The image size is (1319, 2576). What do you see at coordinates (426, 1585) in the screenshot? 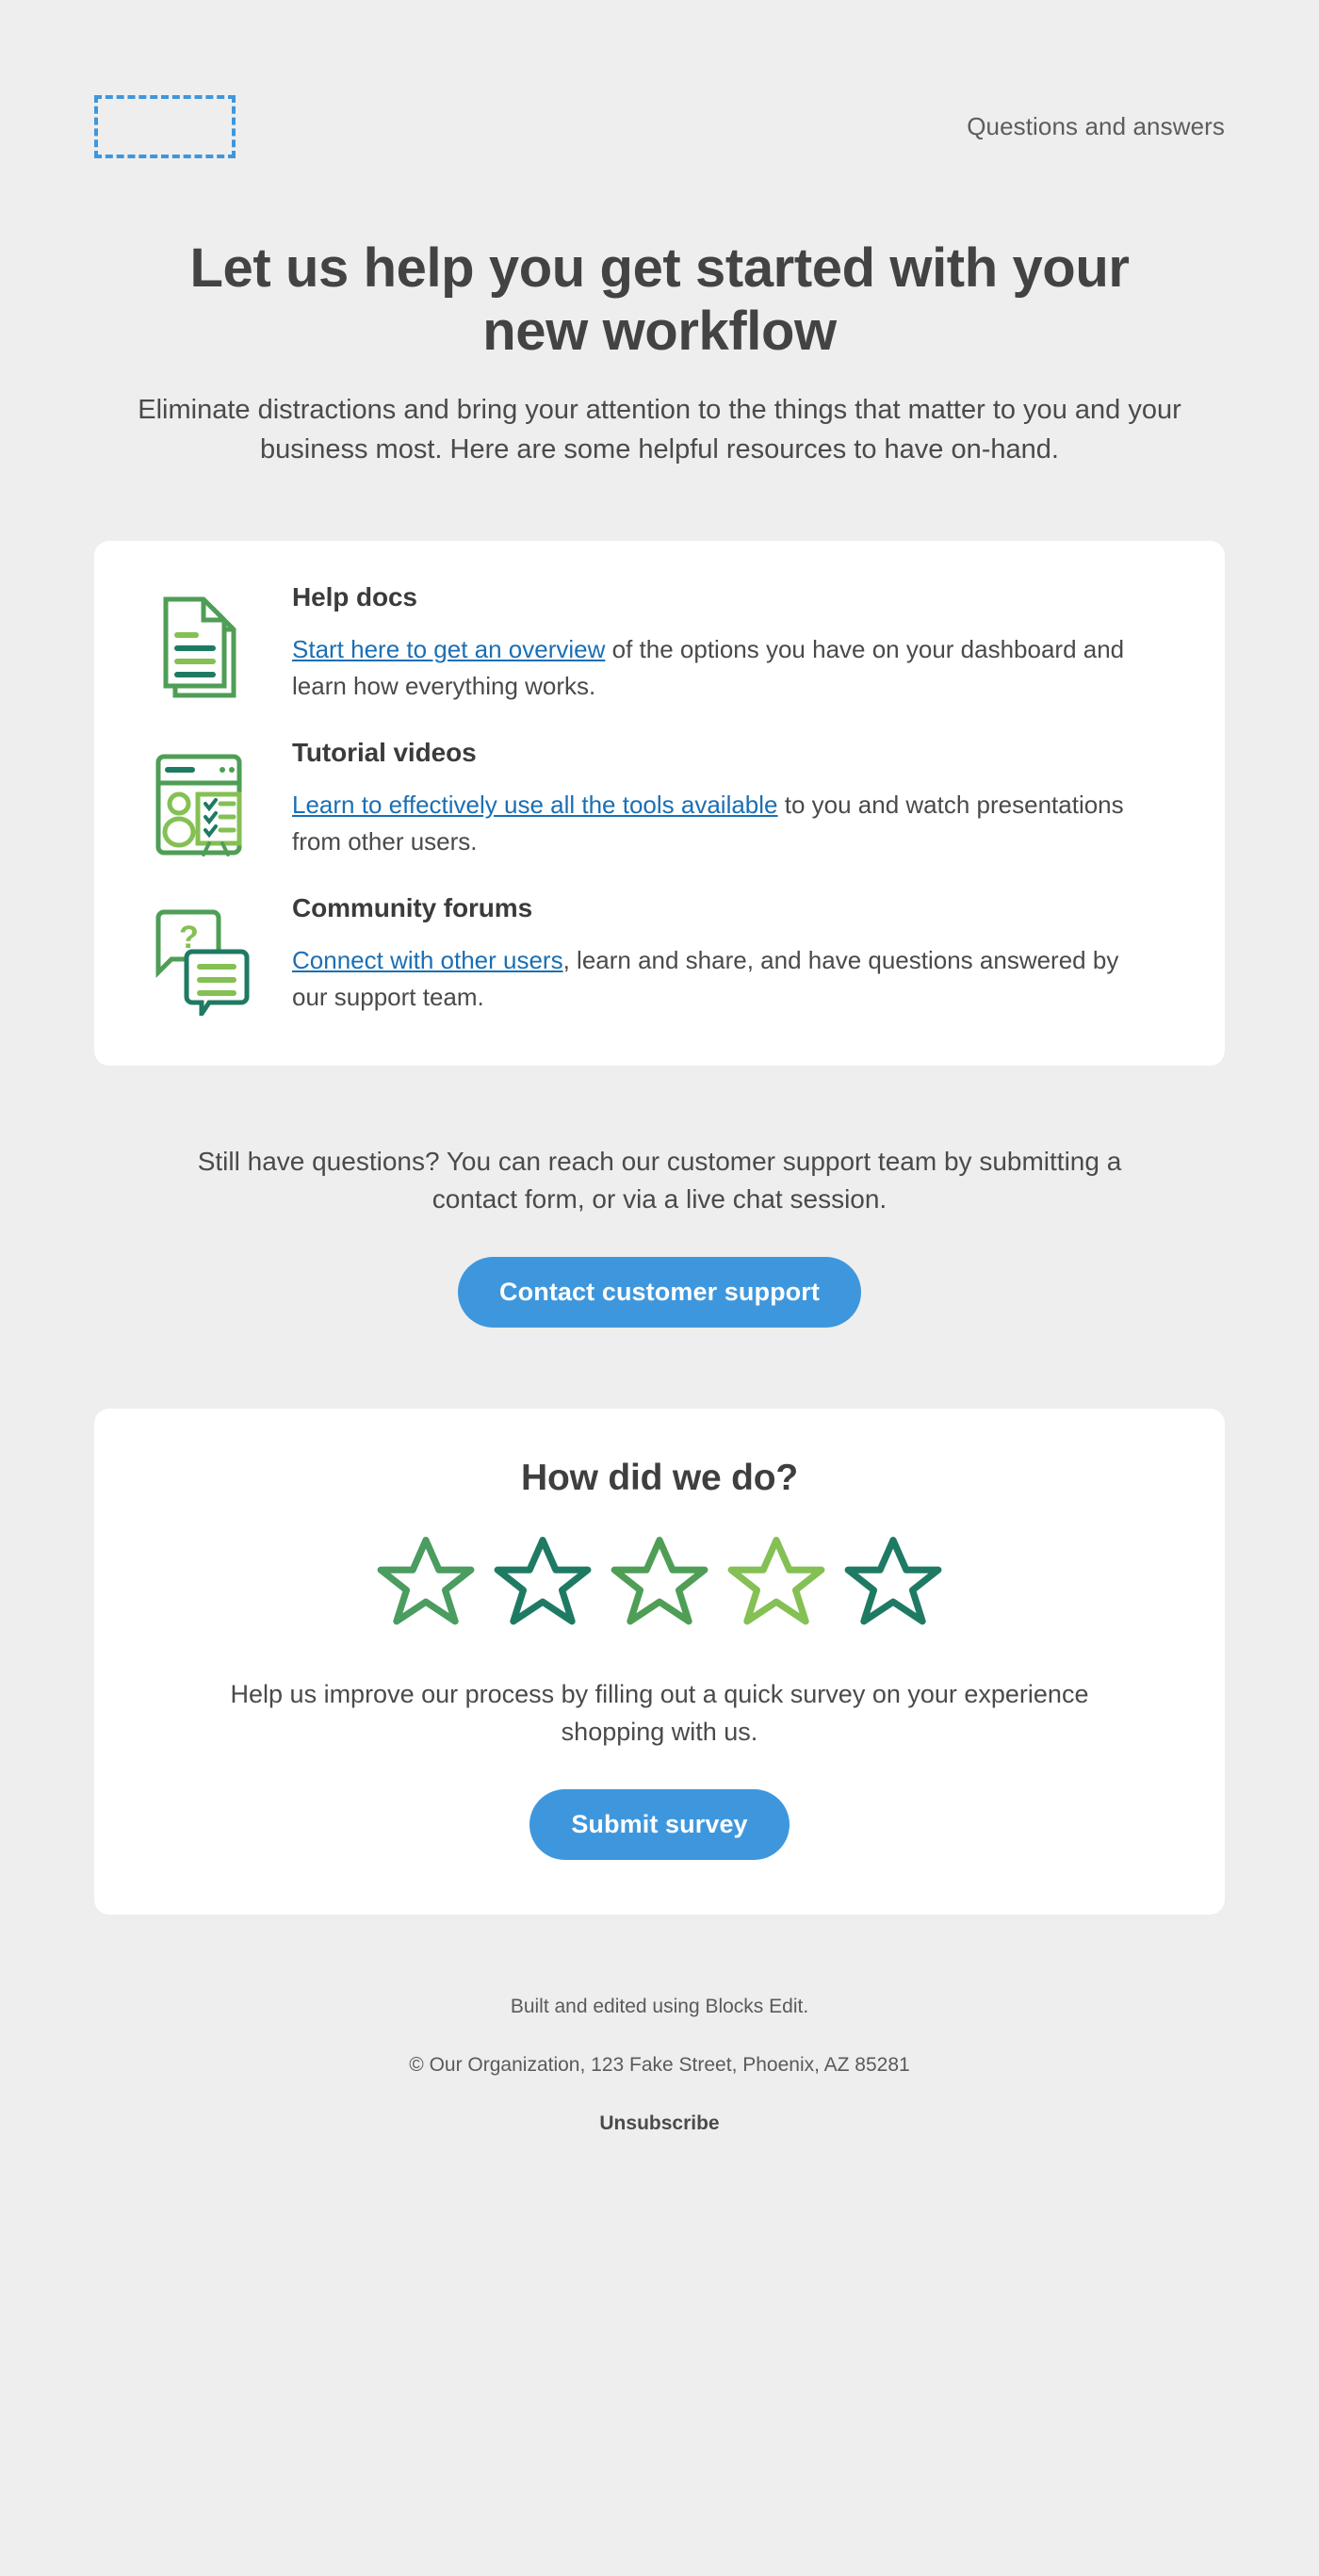
I see `star-1-icon` at bounding box center [426, 1585].